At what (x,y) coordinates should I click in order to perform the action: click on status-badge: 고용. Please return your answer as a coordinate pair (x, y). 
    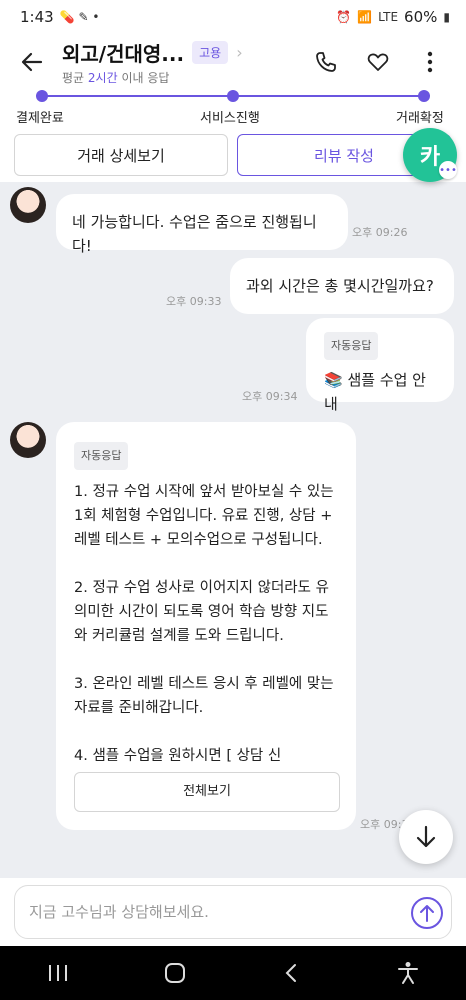
    Looking at the image, I should click on (210, 52).